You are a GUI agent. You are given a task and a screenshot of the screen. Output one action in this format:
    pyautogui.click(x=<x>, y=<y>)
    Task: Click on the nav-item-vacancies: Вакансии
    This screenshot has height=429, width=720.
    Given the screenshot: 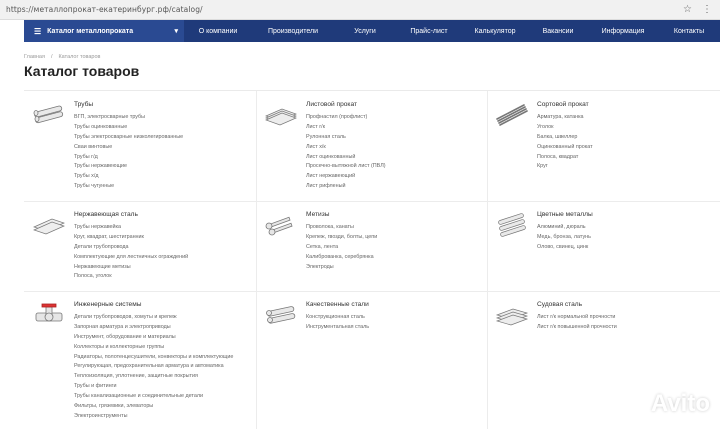 What is the action you would take?
    pyautogui.click(x=558, y=31)
    